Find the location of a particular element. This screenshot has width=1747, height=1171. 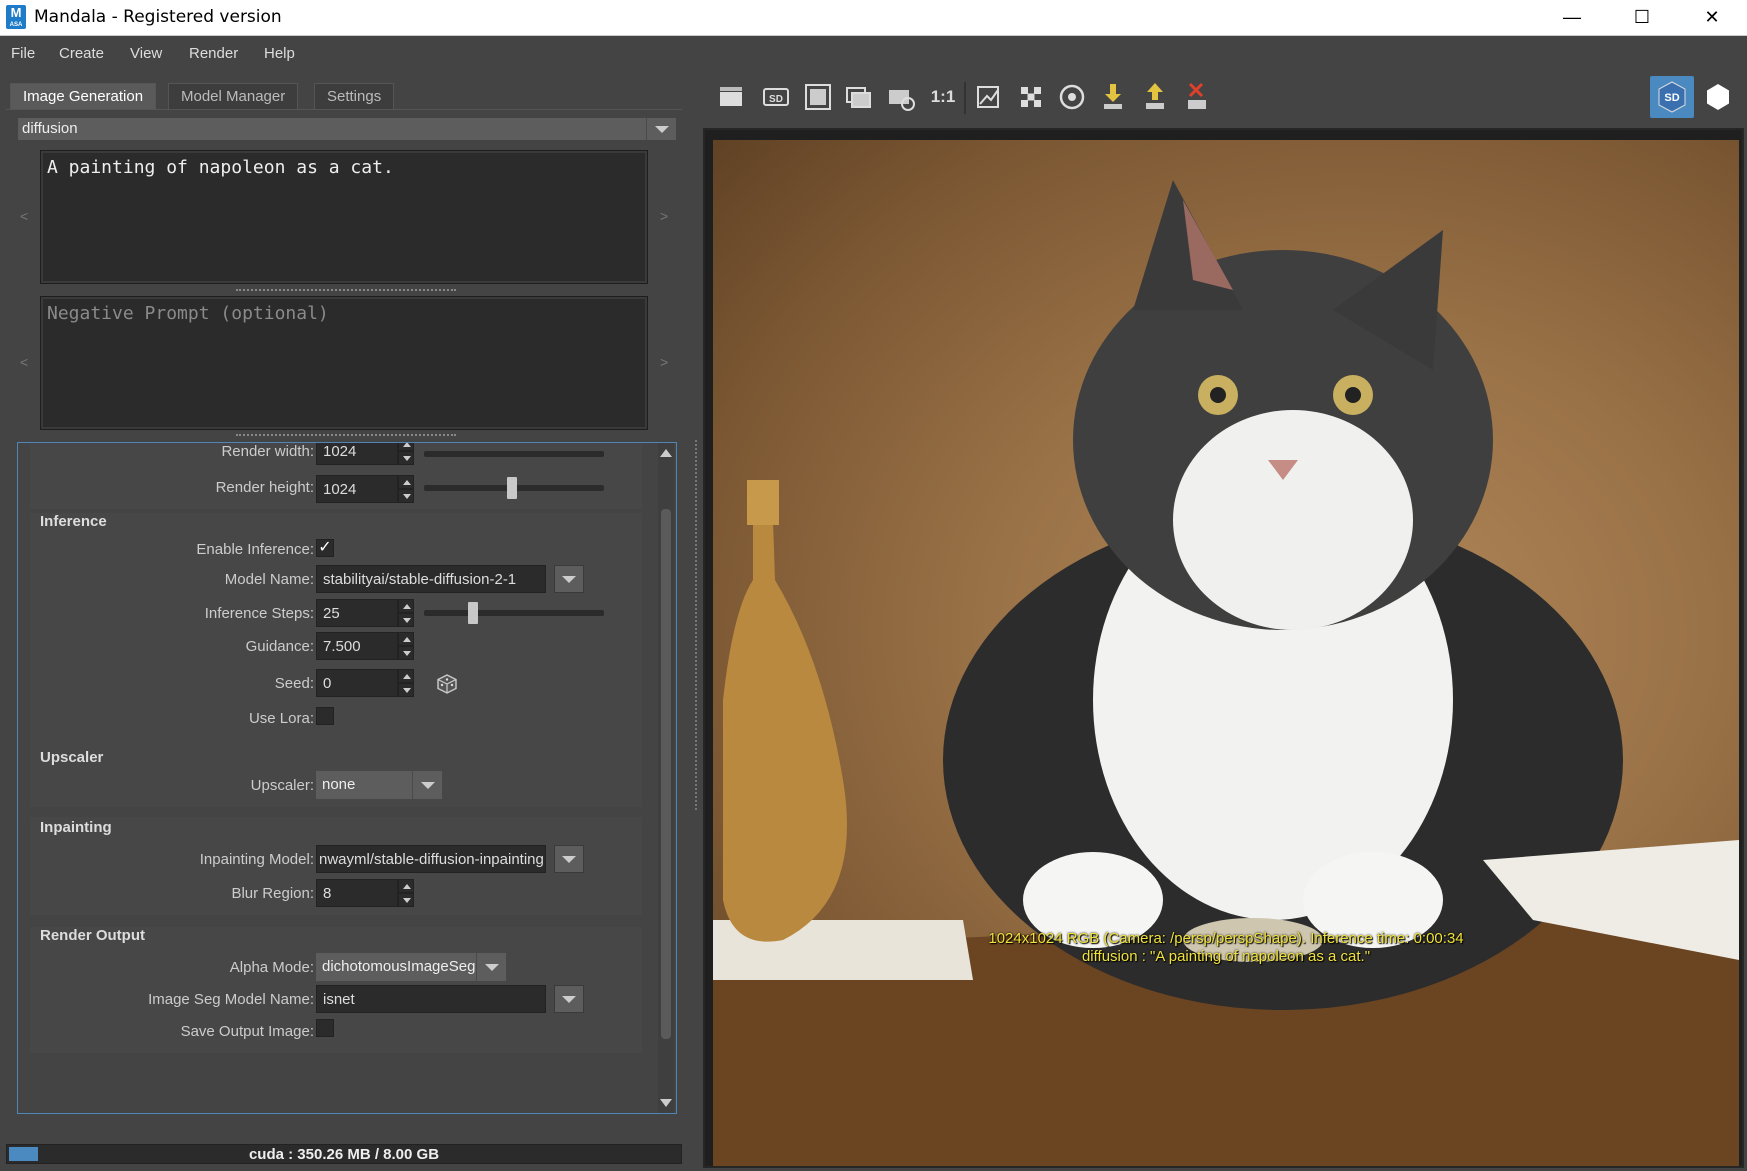

menu-render: Render is located at coordinates (213, 53).